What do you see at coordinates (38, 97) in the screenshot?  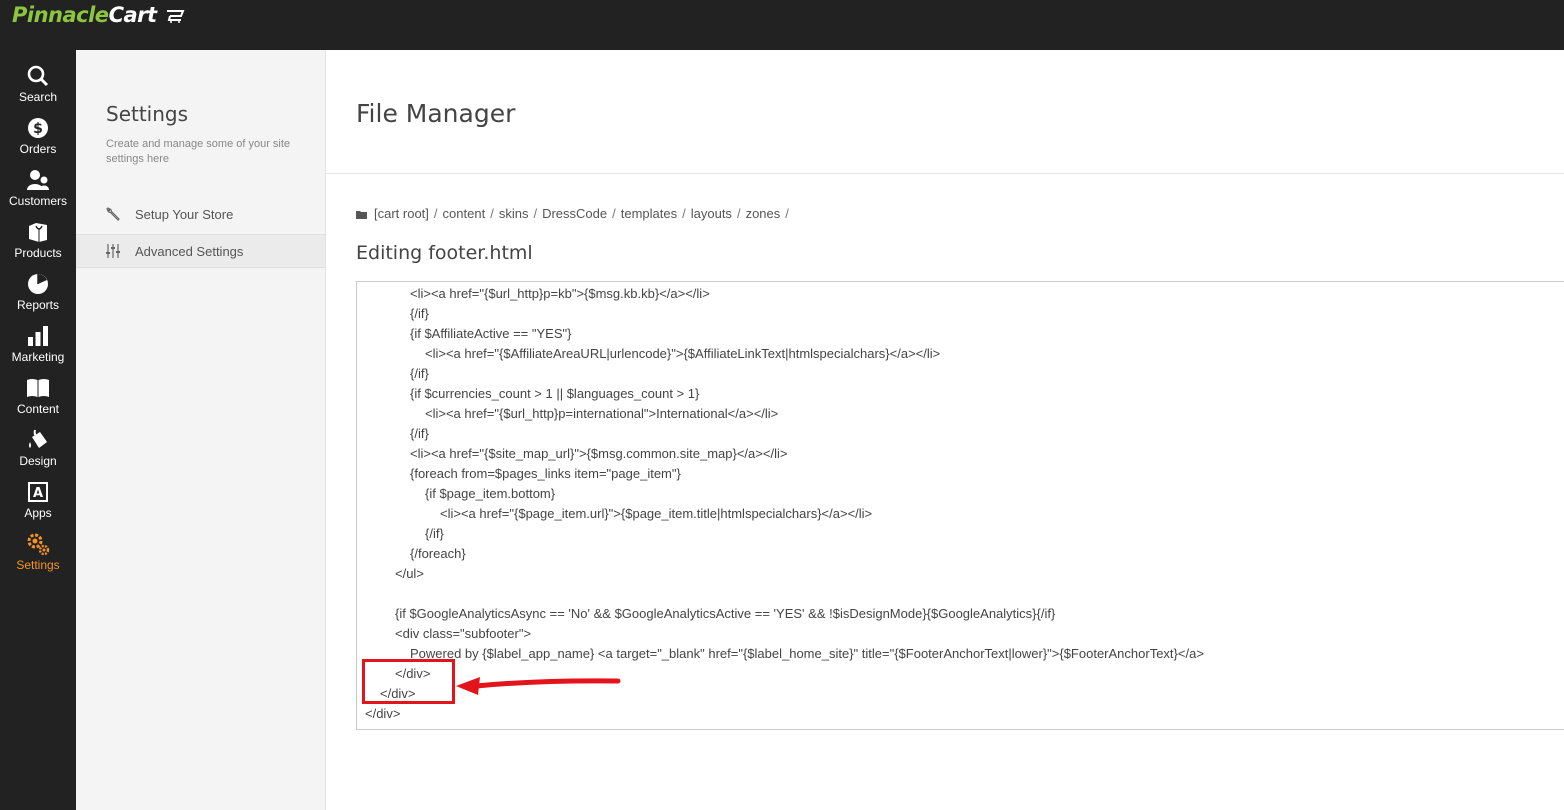 I see `nav-label-search: Search` at bounding box center [38, 97].